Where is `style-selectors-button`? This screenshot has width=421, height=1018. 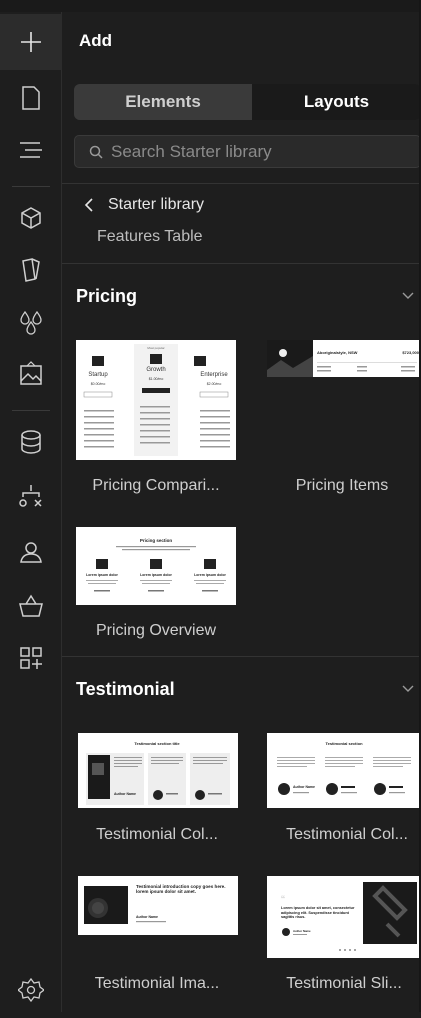 style-selectors-button is located at coordinates (31, 270).